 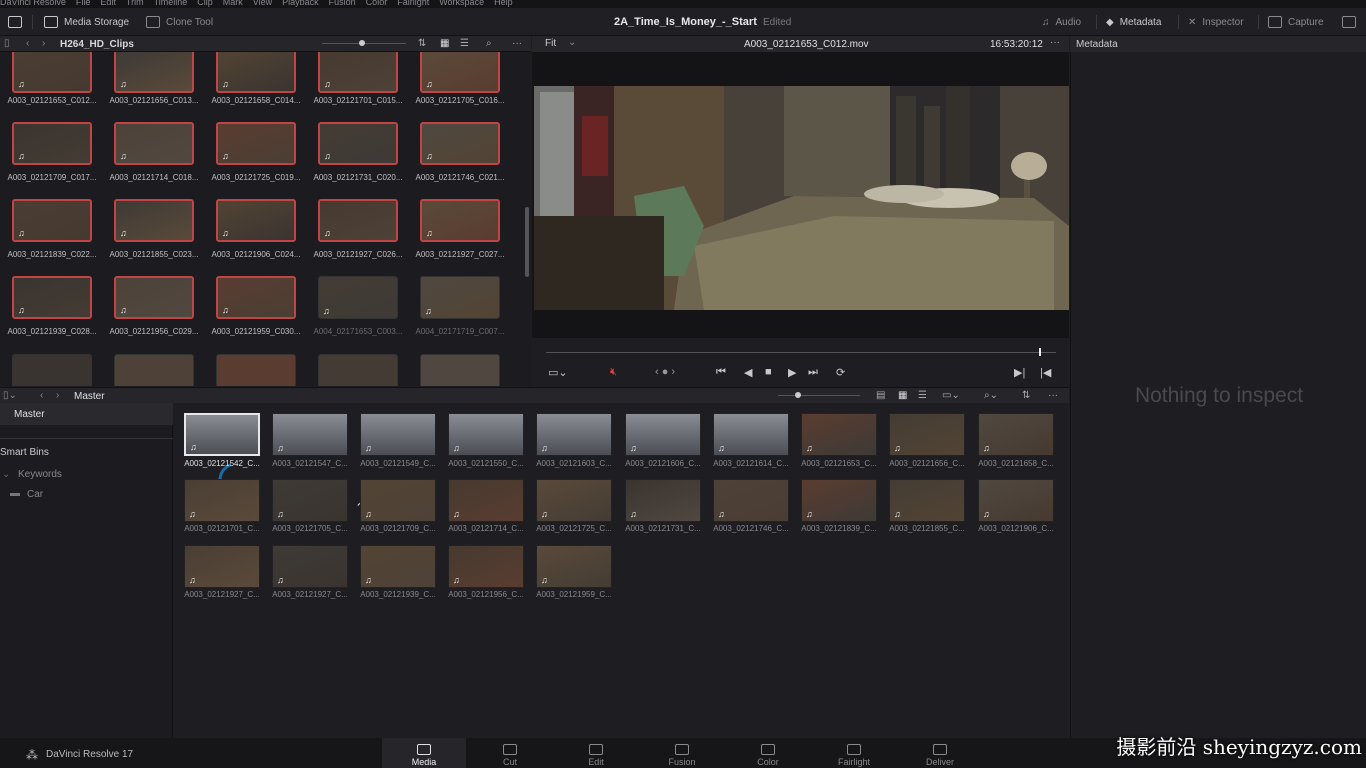 What do you see at coordinates (1040, 352) in the screenshot?
I see `playhead` at bounding box center [1040, 352].